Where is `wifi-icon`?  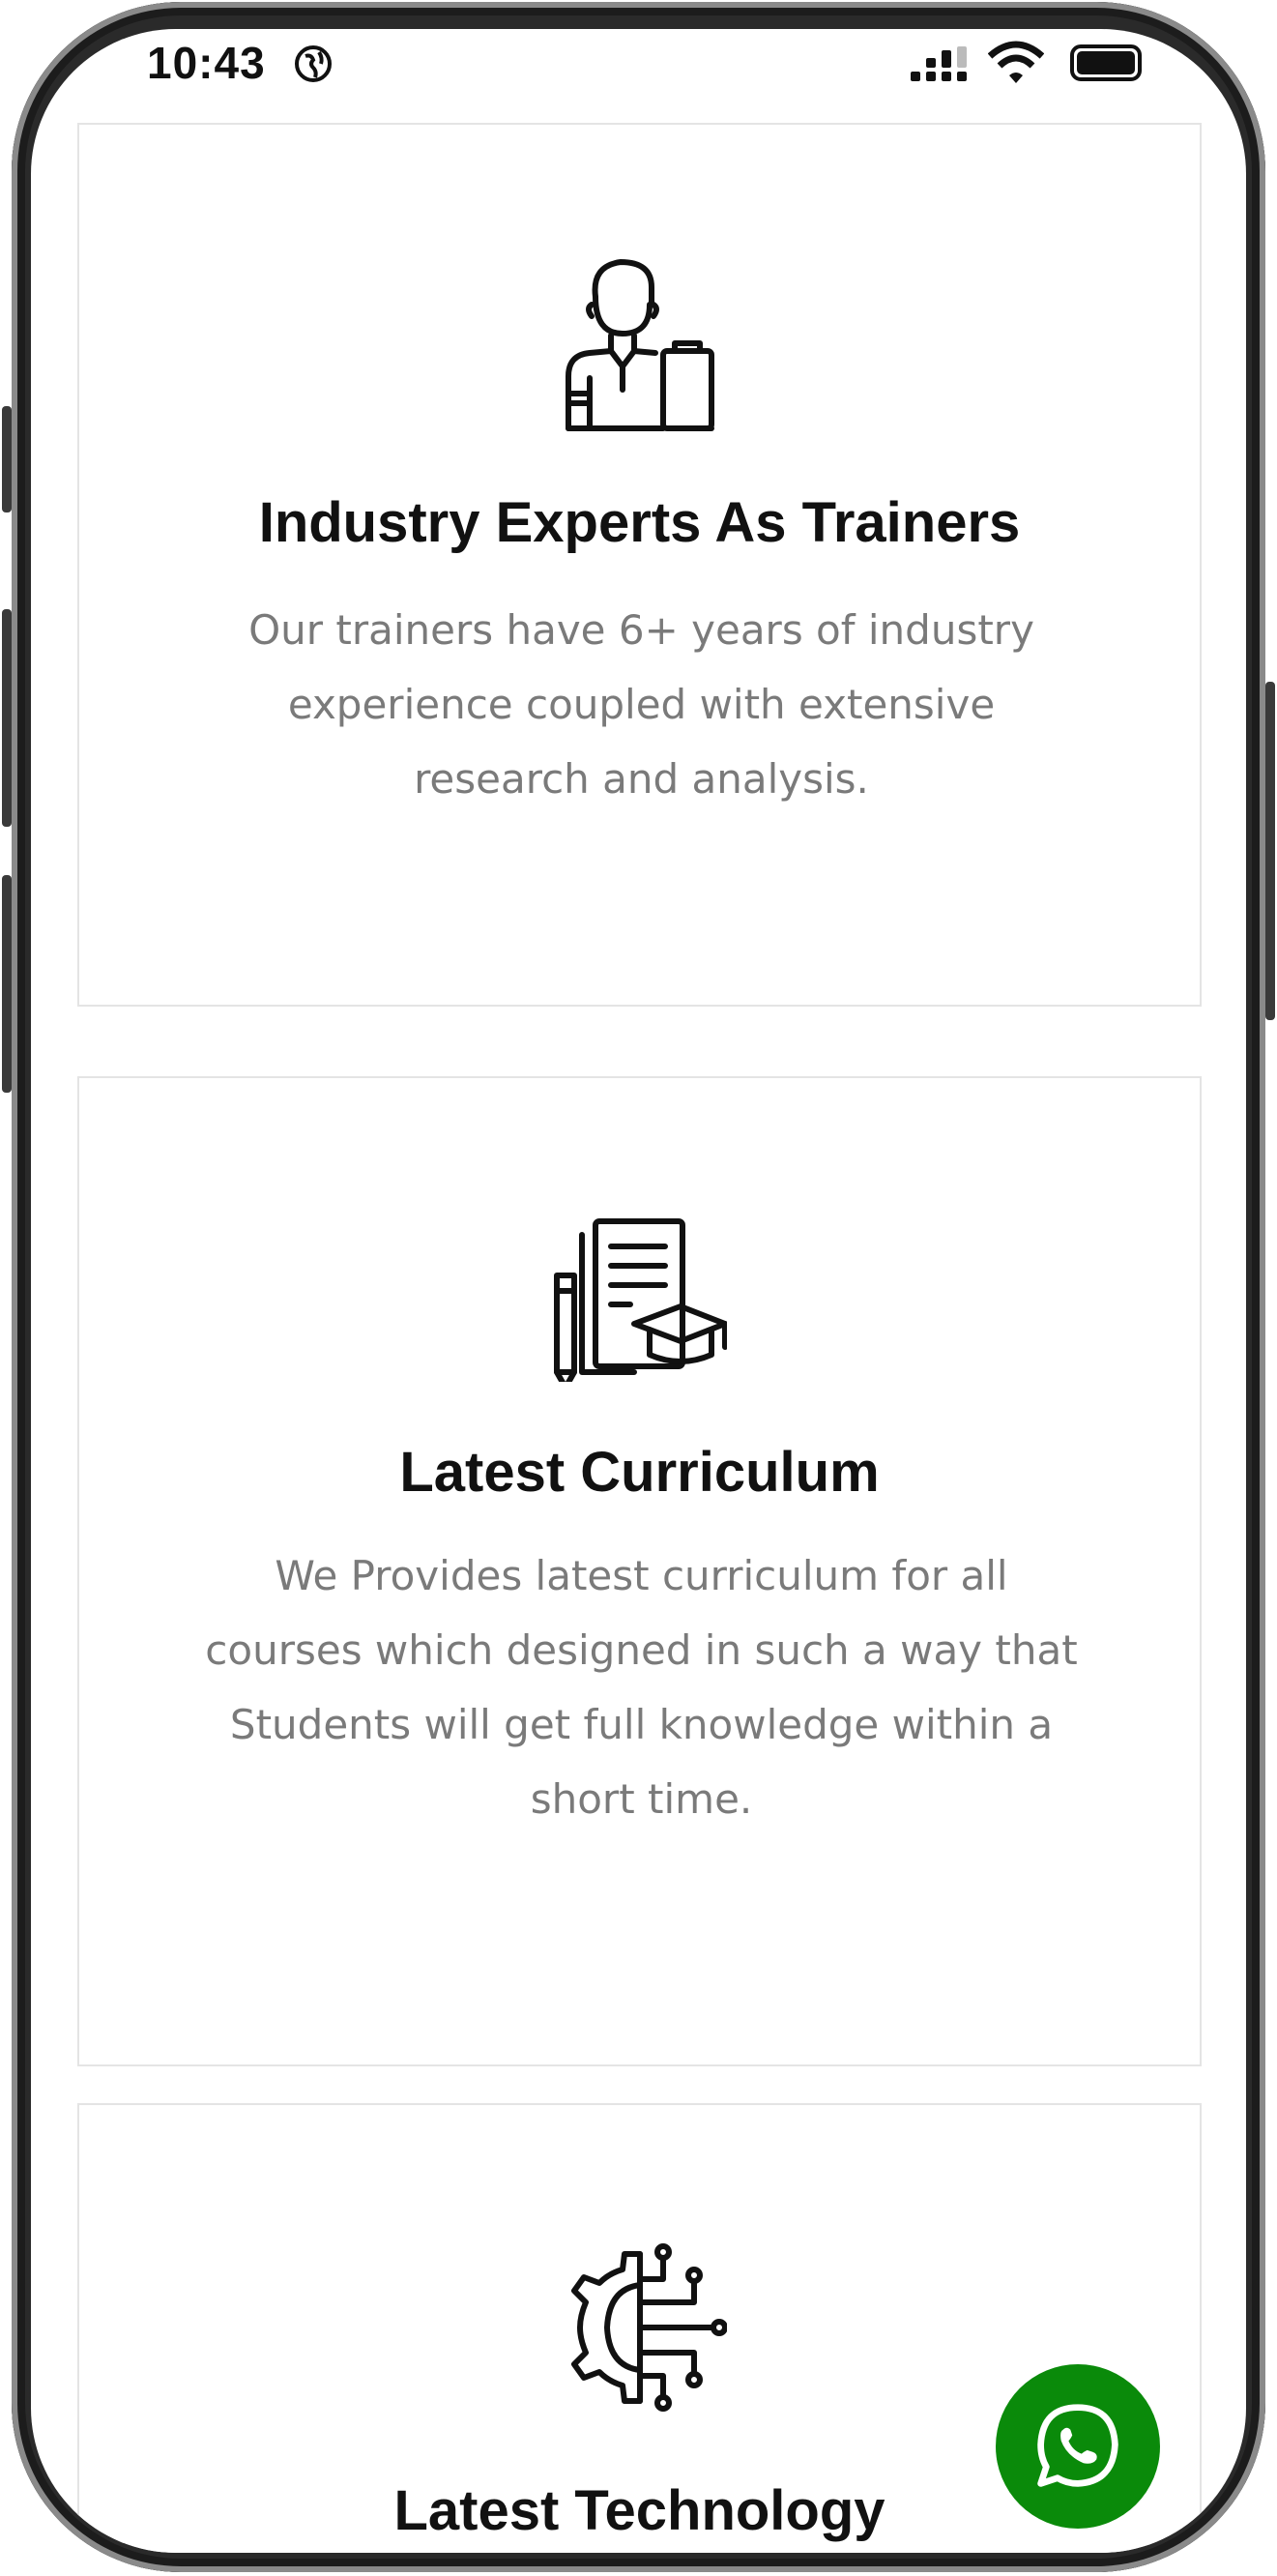
wifi-icon is located at coordinates (1016, 62).